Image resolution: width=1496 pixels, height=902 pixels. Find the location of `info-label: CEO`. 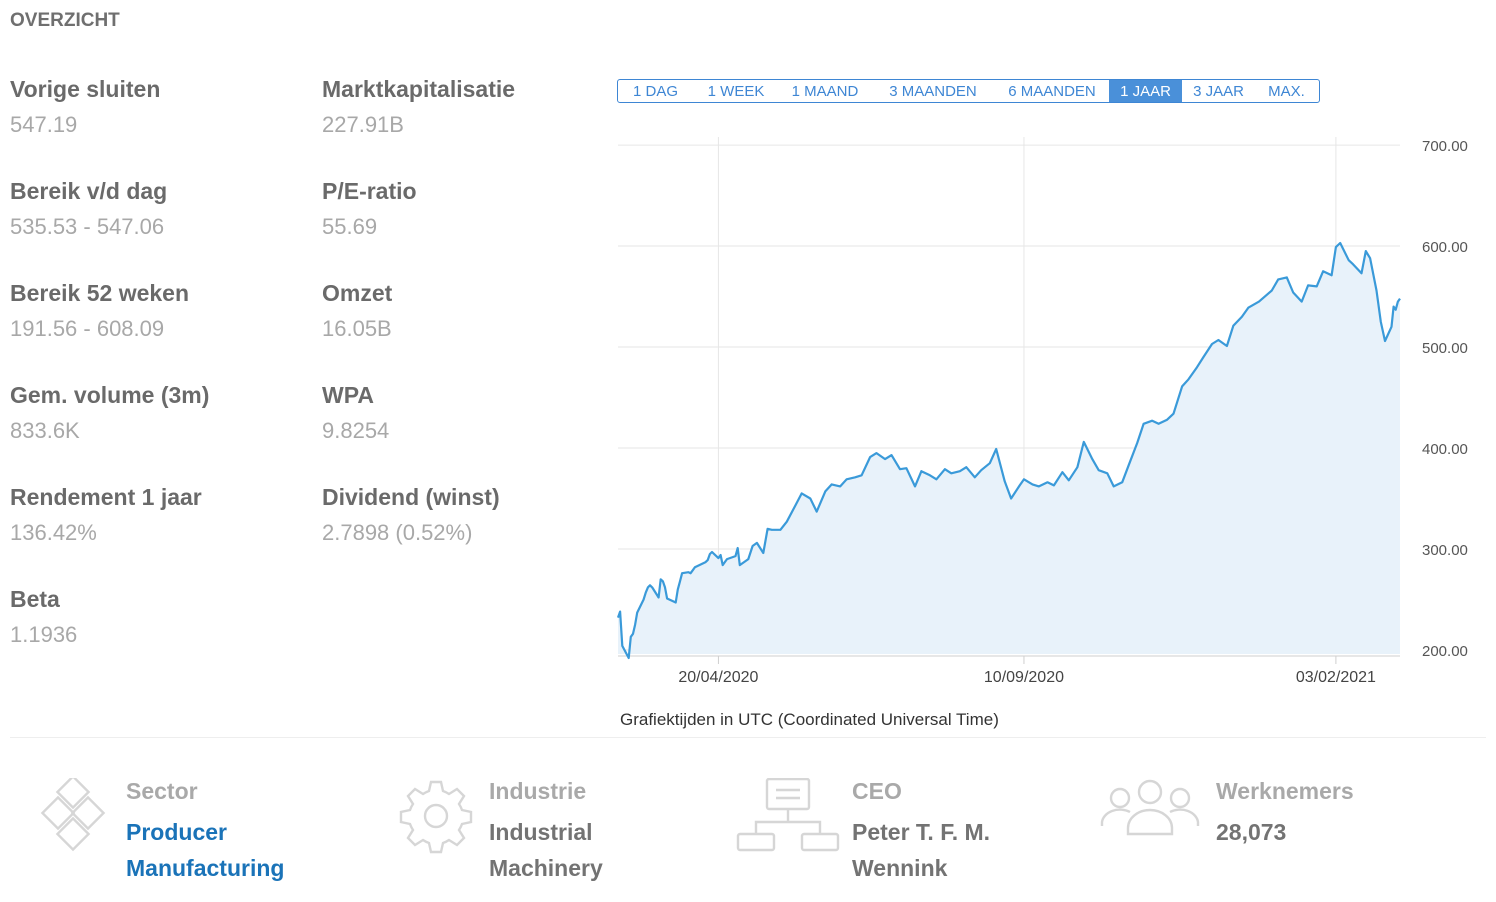

info-label: CEO is located at coordinates (877, 791).